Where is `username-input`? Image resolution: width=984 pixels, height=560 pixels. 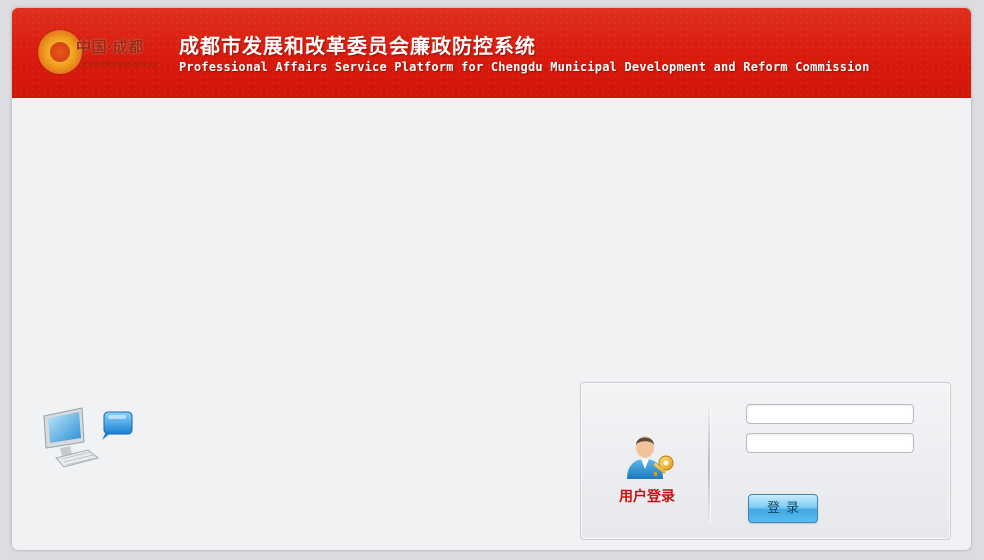
username-input is located at coordinates (830, 414).